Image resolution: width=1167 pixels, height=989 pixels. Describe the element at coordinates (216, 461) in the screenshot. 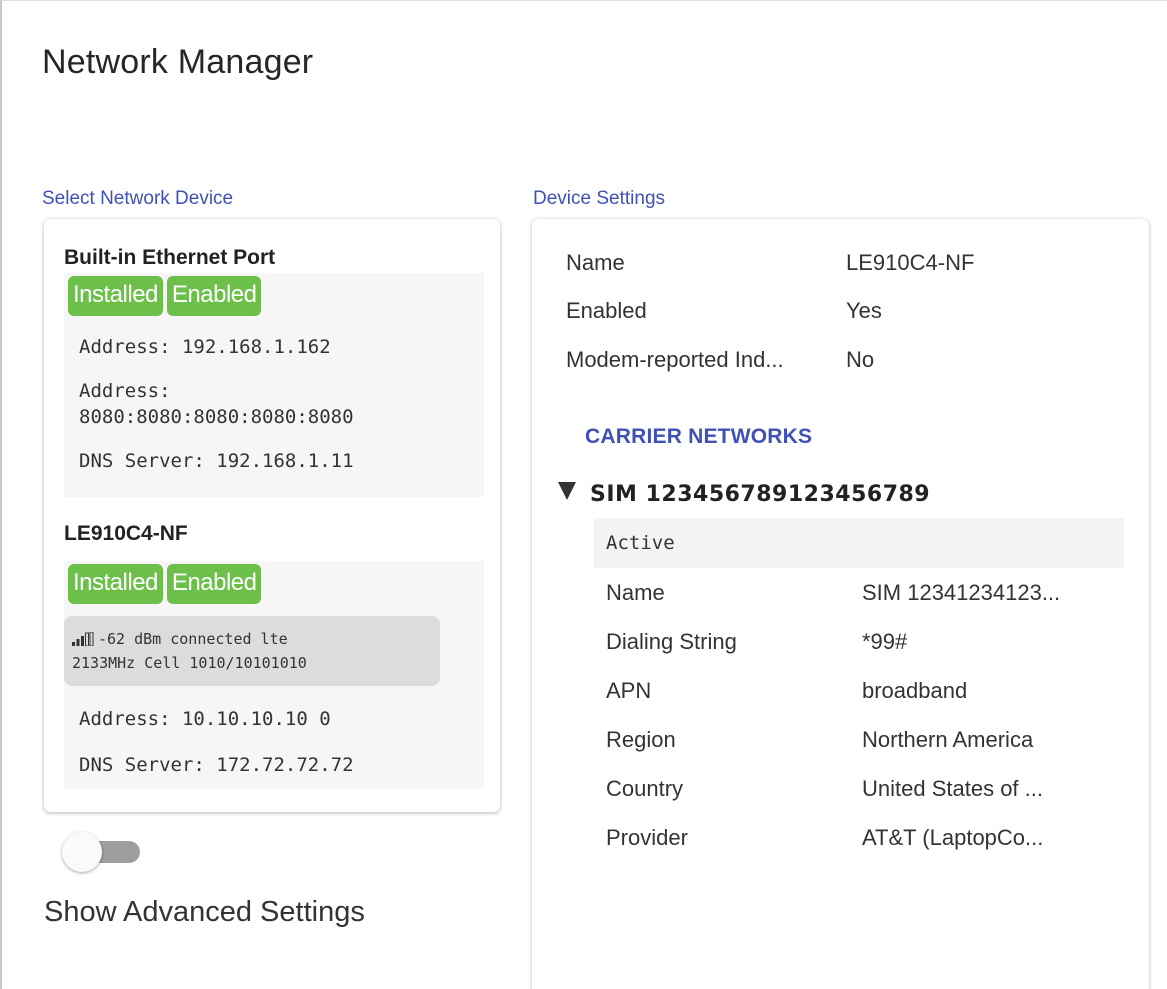

I see `dns-server: DNS Server: 192.168.1.11` at that location.